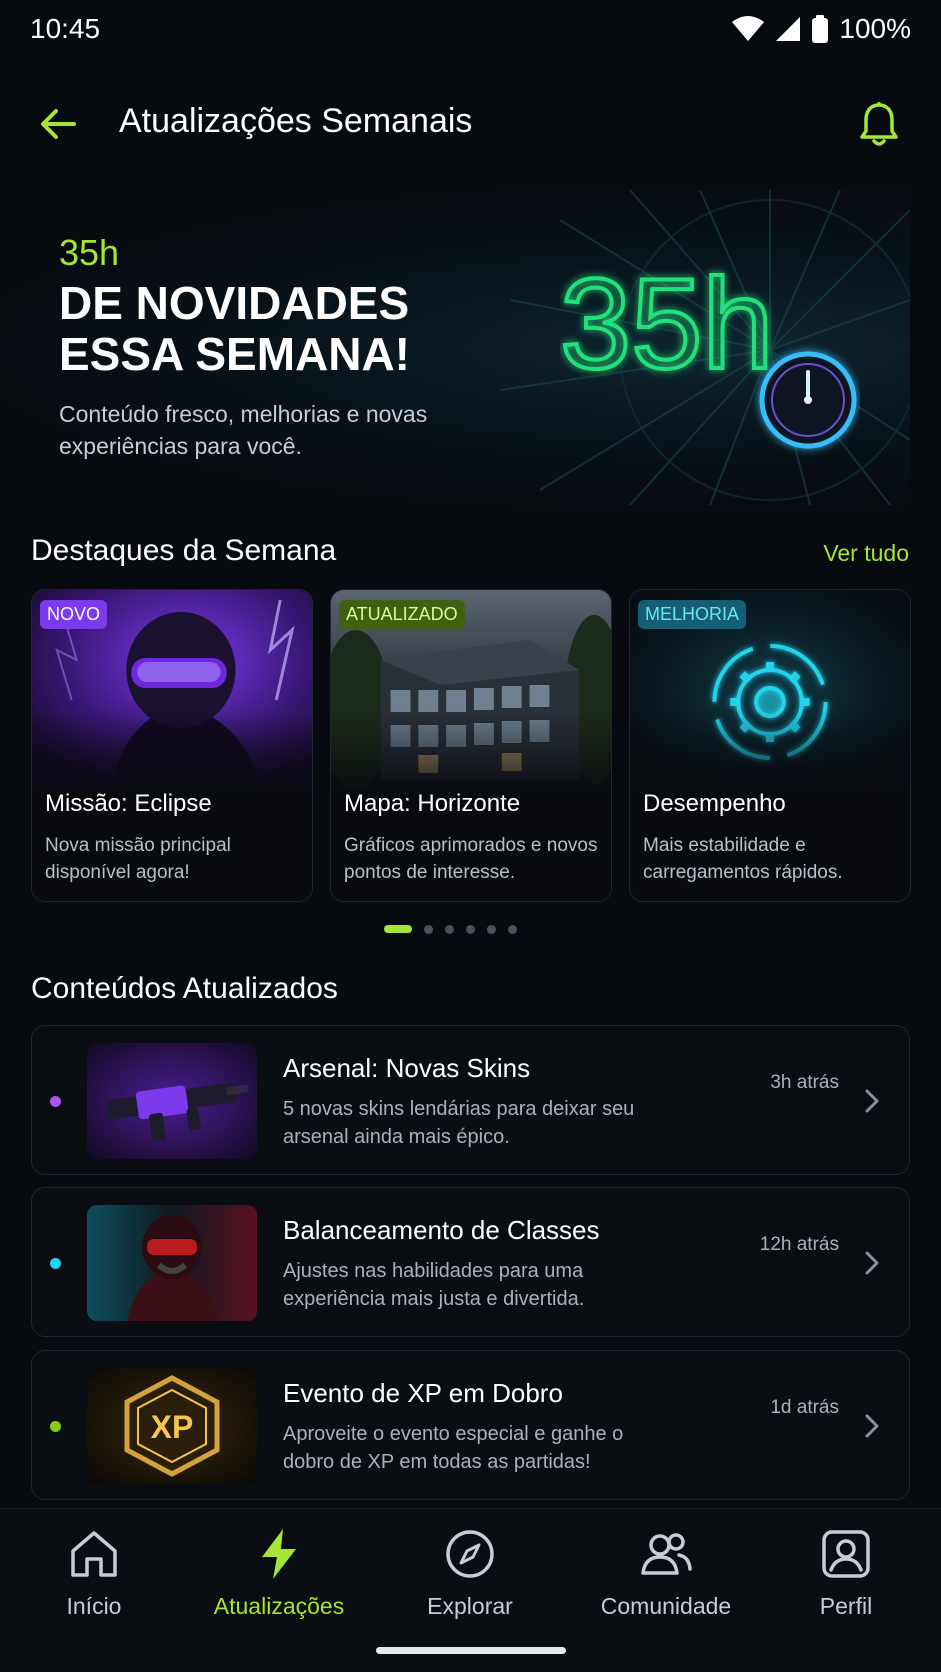 This screenshot has width=941, height=1672. I want to click on app-header: Atualizações Semanais, so click(470, 124).